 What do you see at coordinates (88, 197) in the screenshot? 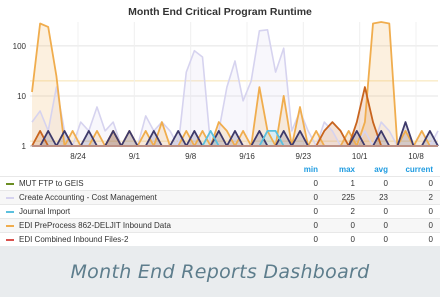
I see `legend-label-create-accounting: Create Accounting - Cost Management` at bounding box center [88, 197].